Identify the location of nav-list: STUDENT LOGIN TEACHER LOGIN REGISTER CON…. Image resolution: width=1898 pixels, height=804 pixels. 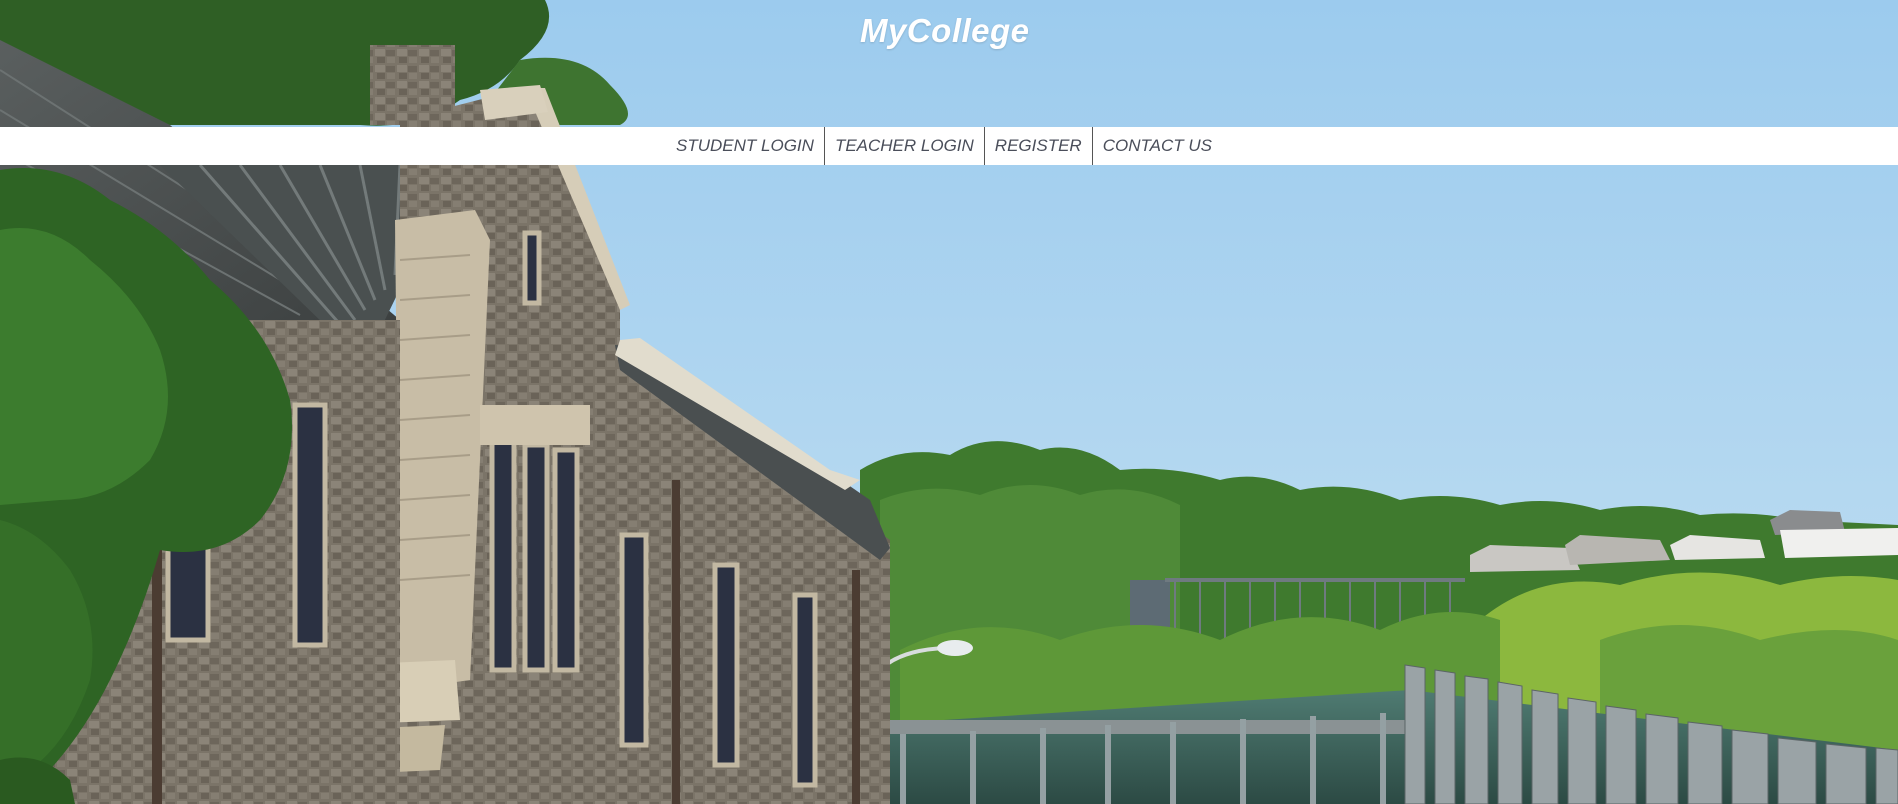
(944, 146).